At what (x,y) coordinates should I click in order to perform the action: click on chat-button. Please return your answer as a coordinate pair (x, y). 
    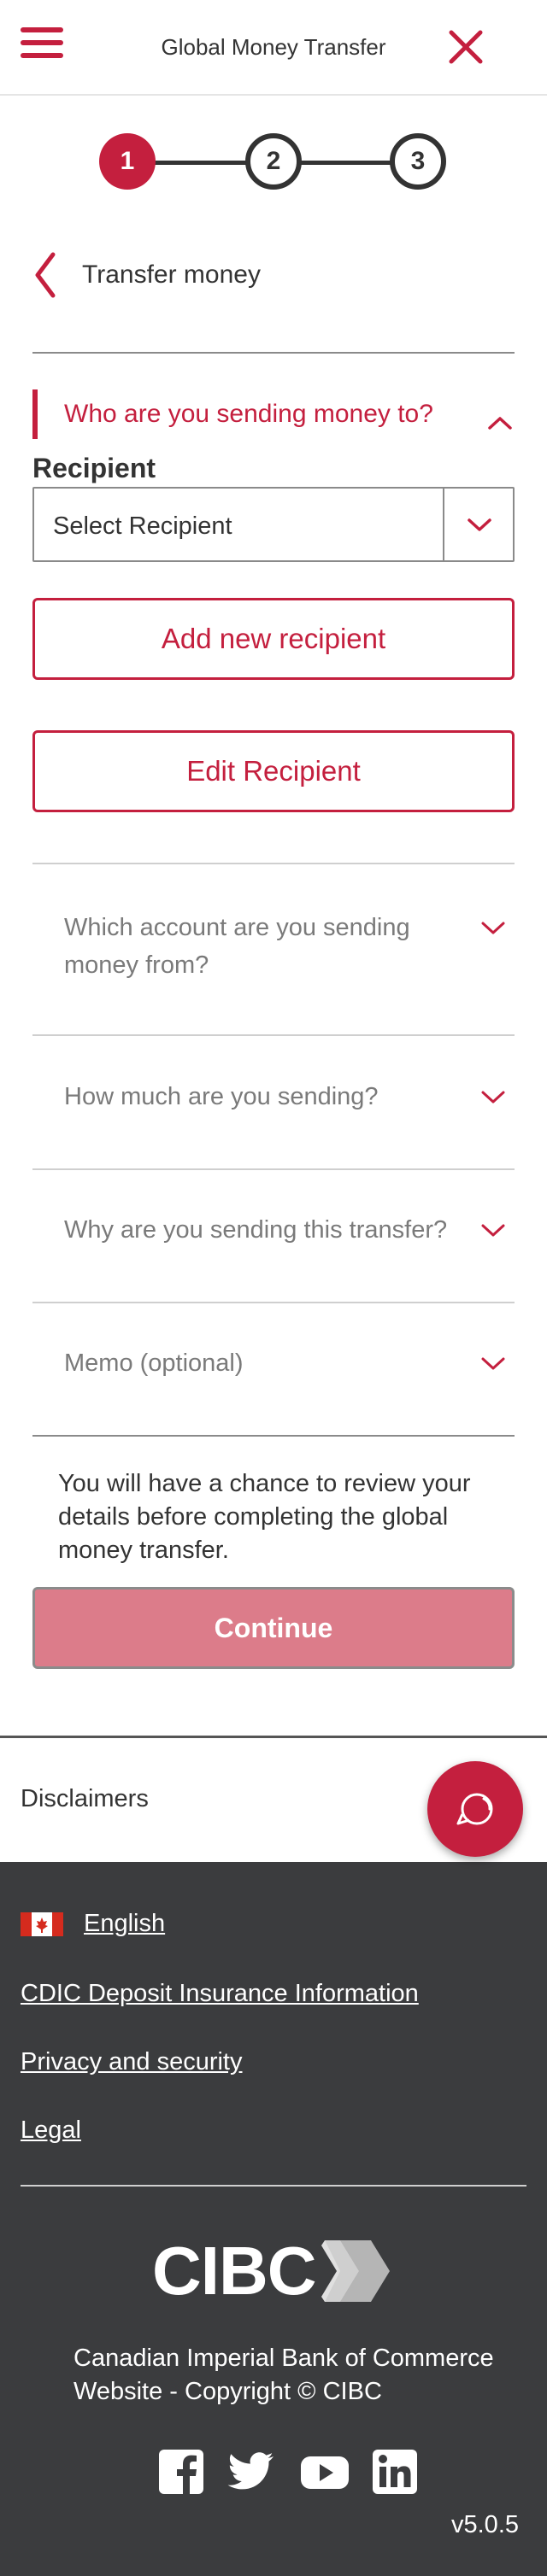
    Looking at the image, I should click on (475, 1809).